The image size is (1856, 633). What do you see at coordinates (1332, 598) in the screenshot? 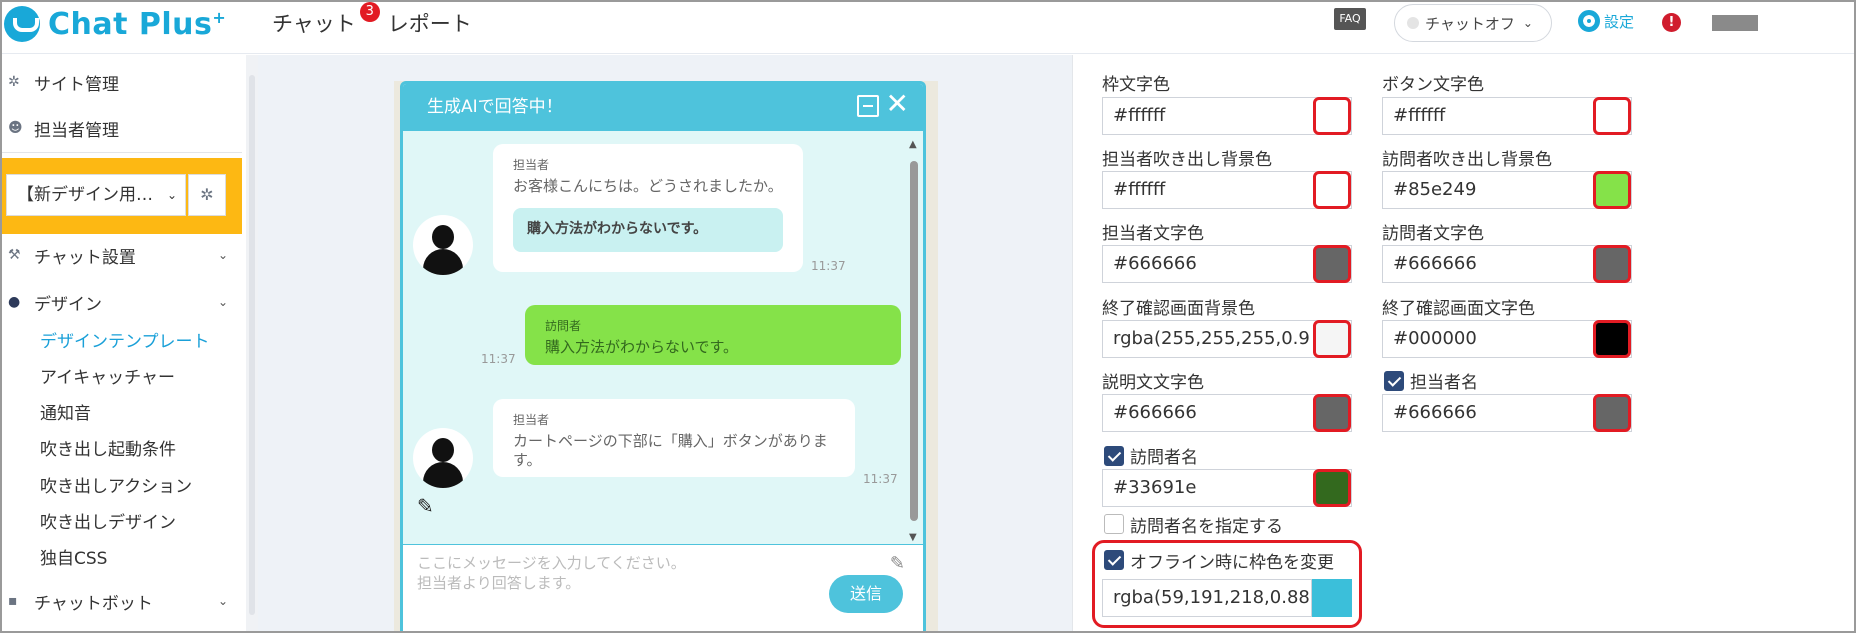
I see `offline-frame-color-swatch` at bounding box center [1332, 598].